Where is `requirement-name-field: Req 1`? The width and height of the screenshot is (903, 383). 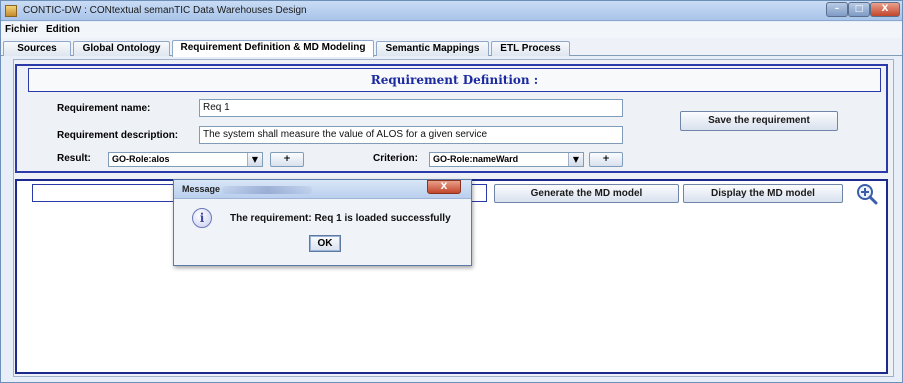 requirement-name-field: Req 1 is located at coordinates (411, 108).